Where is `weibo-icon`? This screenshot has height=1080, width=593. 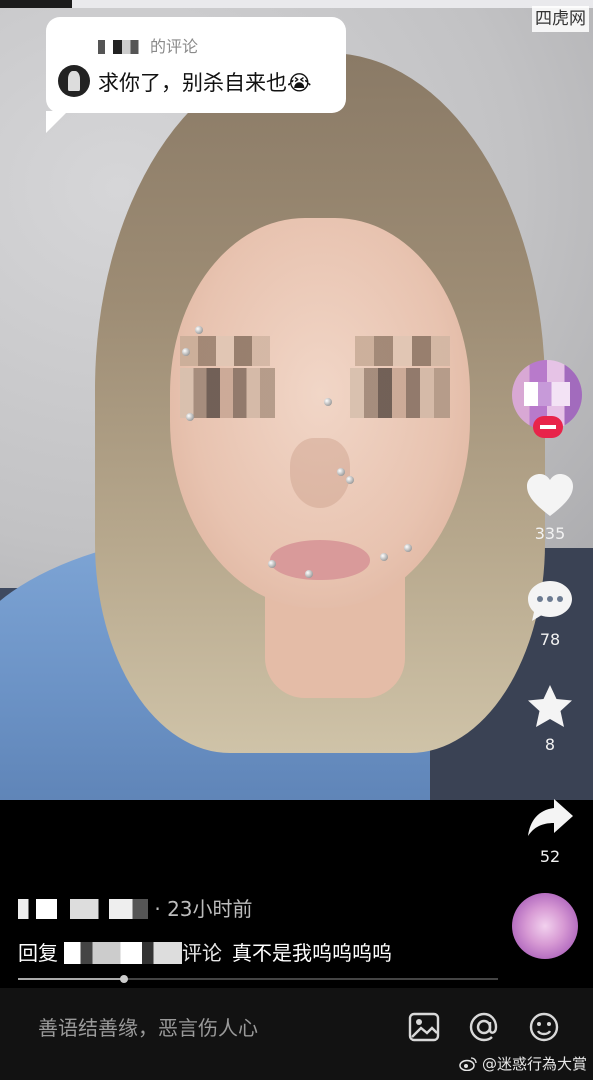
weibo-icon is located at coordinates (468, 1064).